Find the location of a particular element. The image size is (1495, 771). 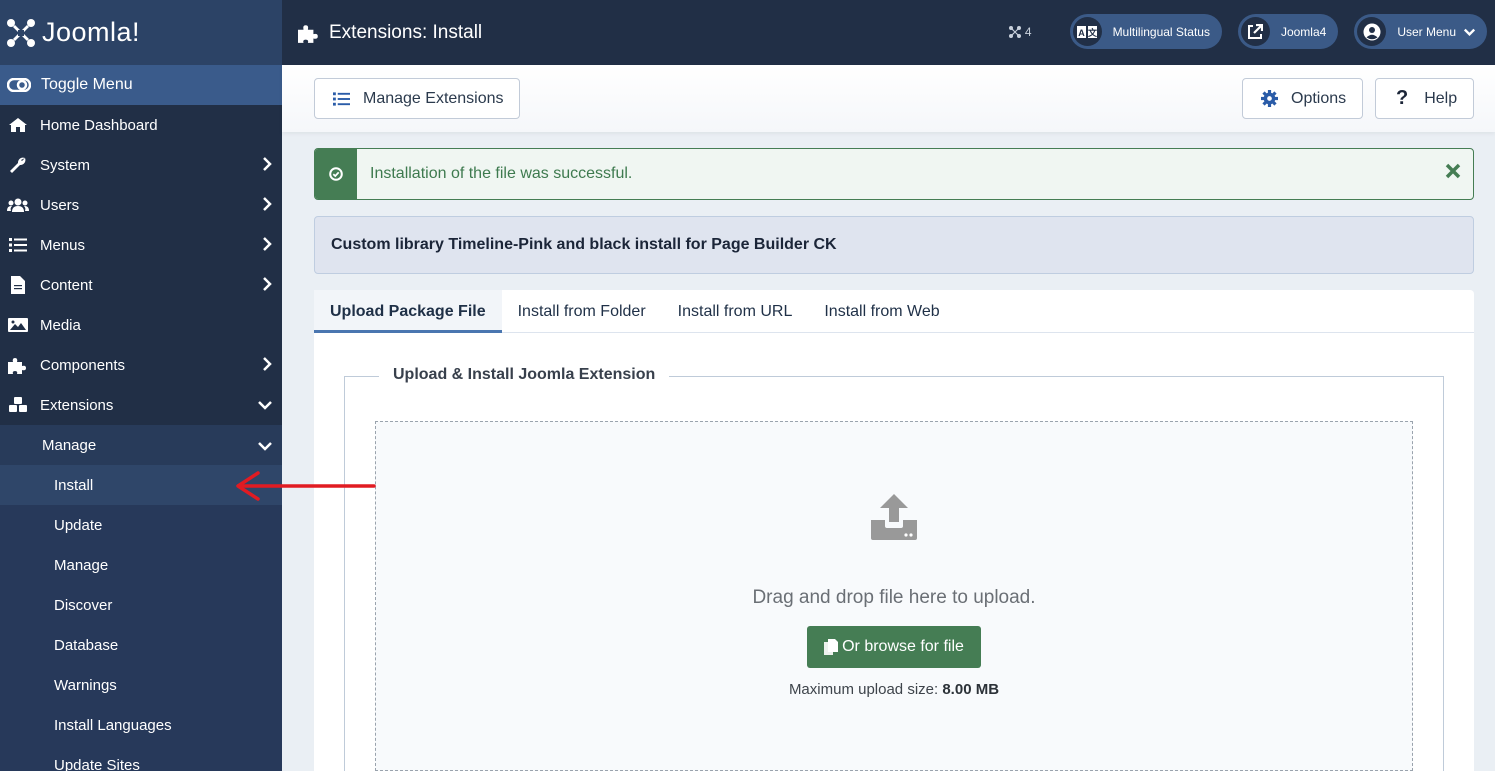

joomla-mini-icon is located at coordinates (1014, 31).